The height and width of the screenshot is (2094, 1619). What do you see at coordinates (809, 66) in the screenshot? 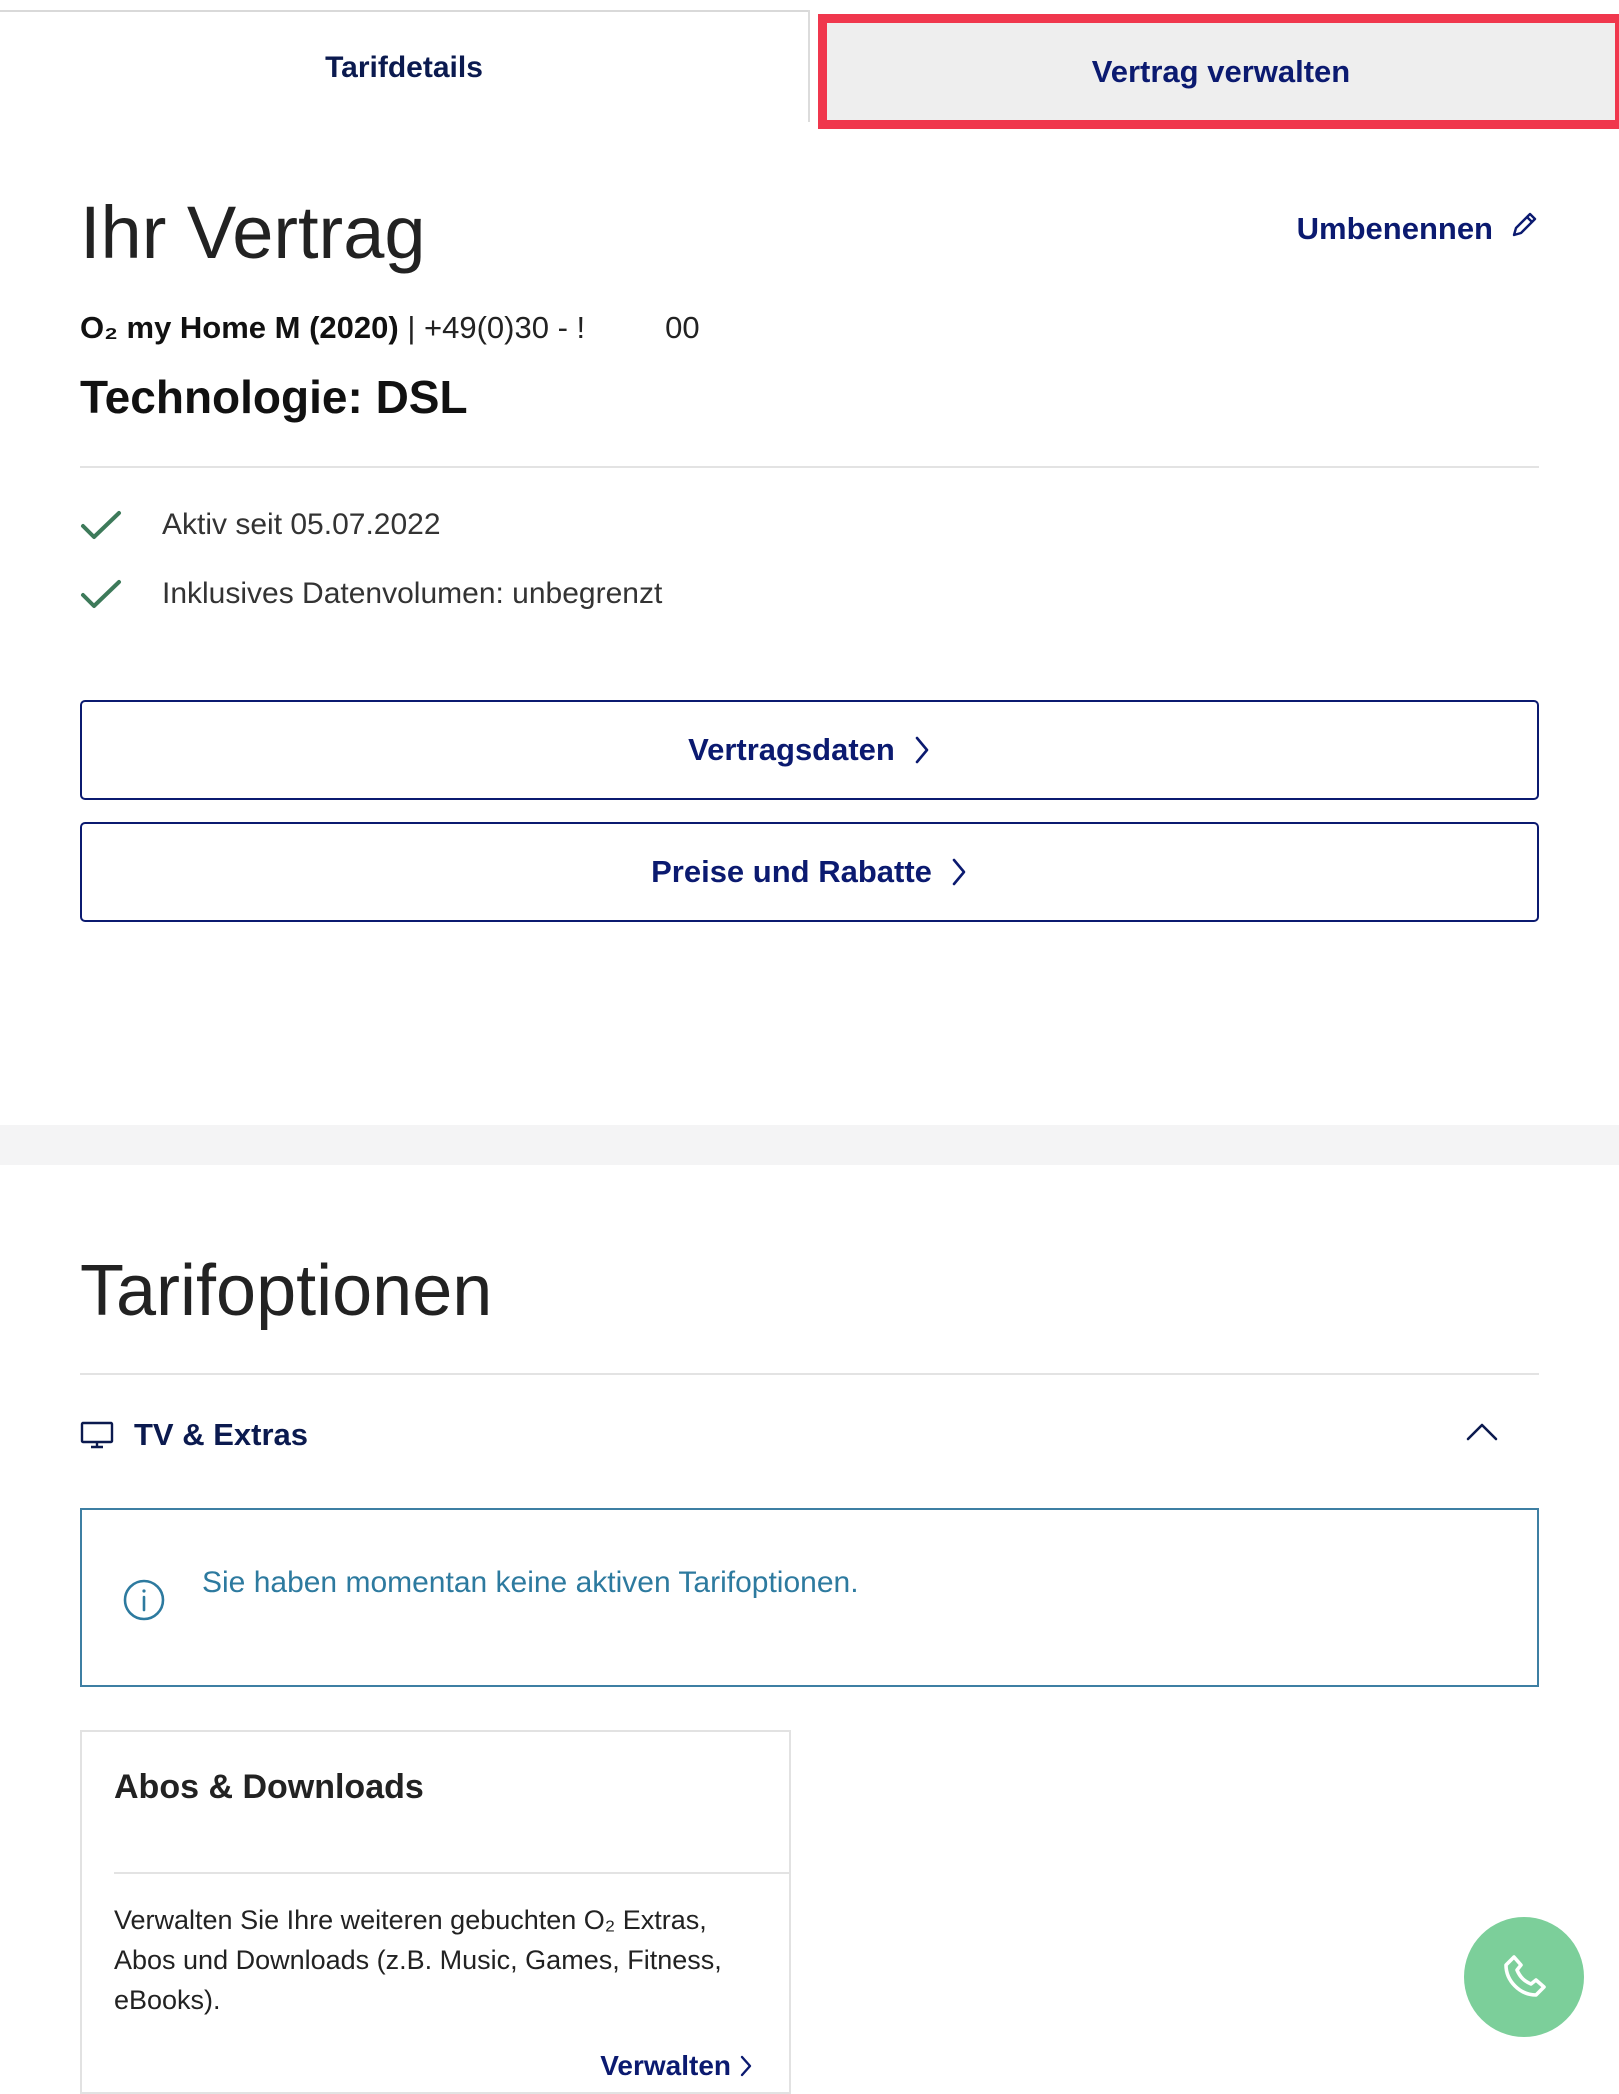
I see `tab-divider` at bounding box center [809, 66].